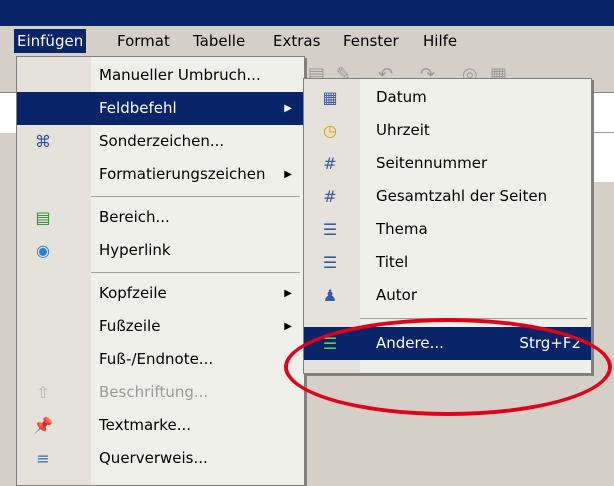 This screenshot has height=486, width=614. What do you see at coordinates (160, 293) in the screenshot?
I see `menu-item-header: Kopfzeile ▶` at bounding box center [160, 293].